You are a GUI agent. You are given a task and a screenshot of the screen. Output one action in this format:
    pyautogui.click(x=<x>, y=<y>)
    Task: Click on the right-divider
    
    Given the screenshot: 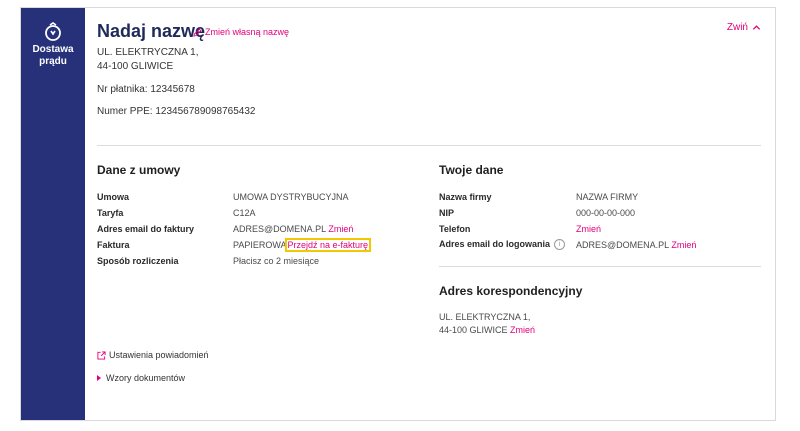 What is the action you would take?
    pyautogui.click(x=600, y=266)
    